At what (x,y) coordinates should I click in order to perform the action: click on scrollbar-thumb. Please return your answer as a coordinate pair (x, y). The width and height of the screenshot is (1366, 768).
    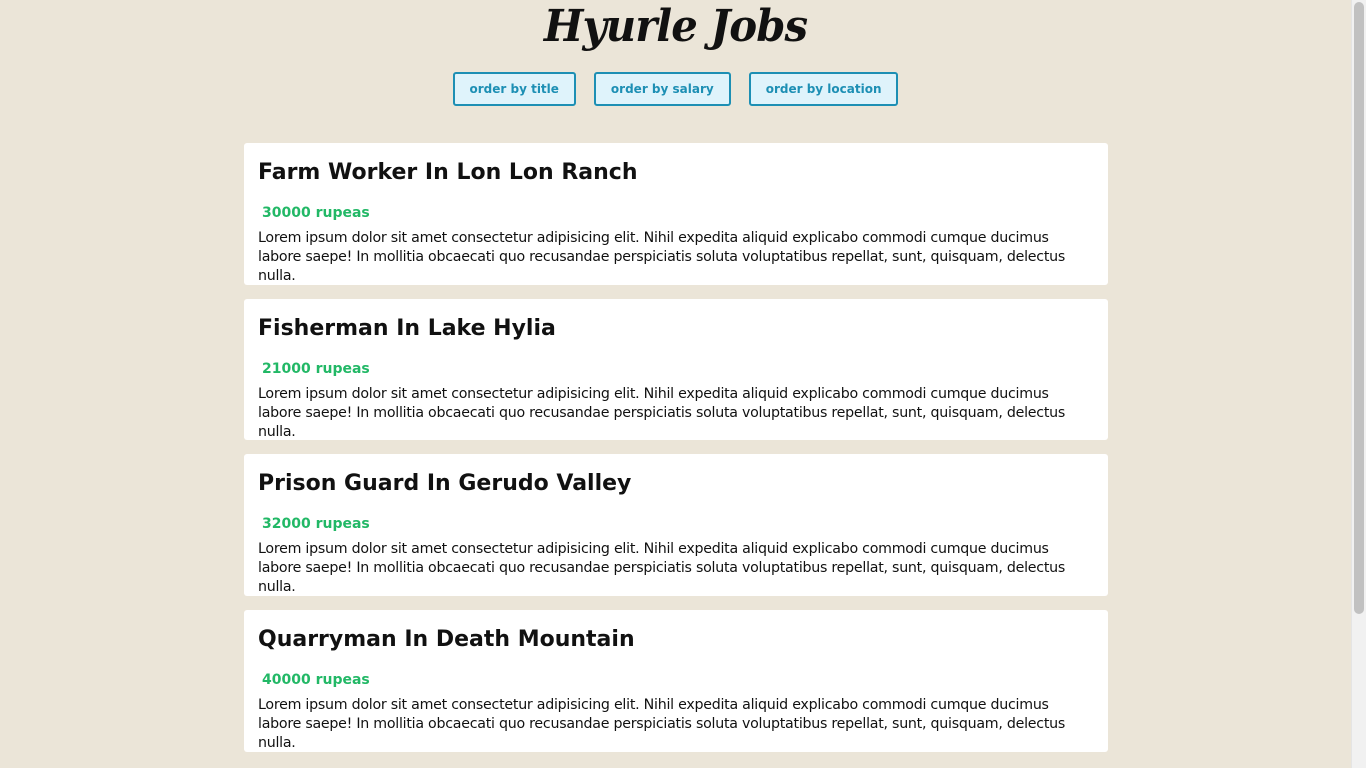
    Looking at the image, I should click on (1359, 308).